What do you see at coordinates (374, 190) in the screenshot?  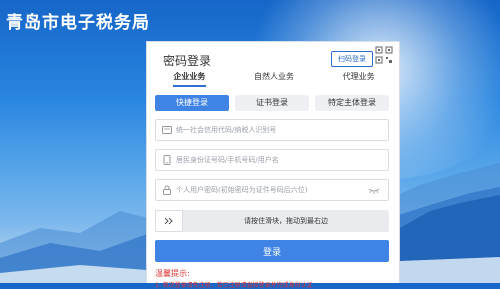 I see `hidden-password-eye-icon` at bounding box center [374, 190].